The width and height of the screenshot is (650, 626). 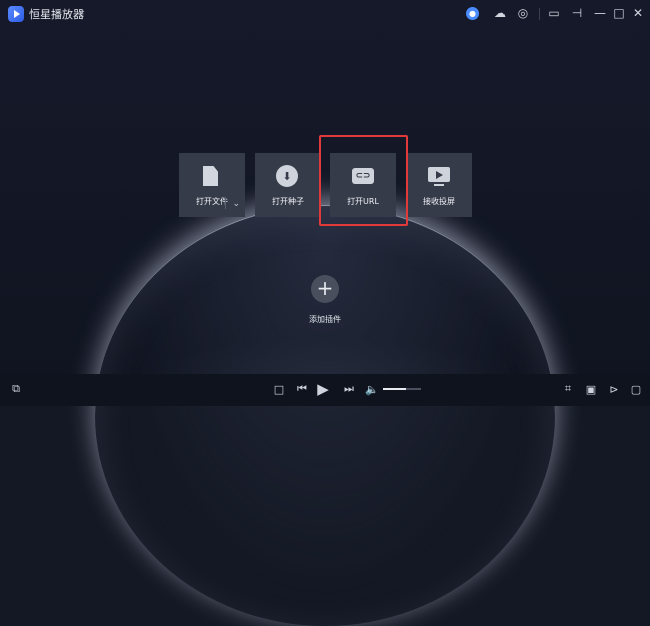 What do you see at coordinates (439, 201) in the screenshot?
I see `receive-screencast-label: 接收投屏` at bounding box center [439, 201].